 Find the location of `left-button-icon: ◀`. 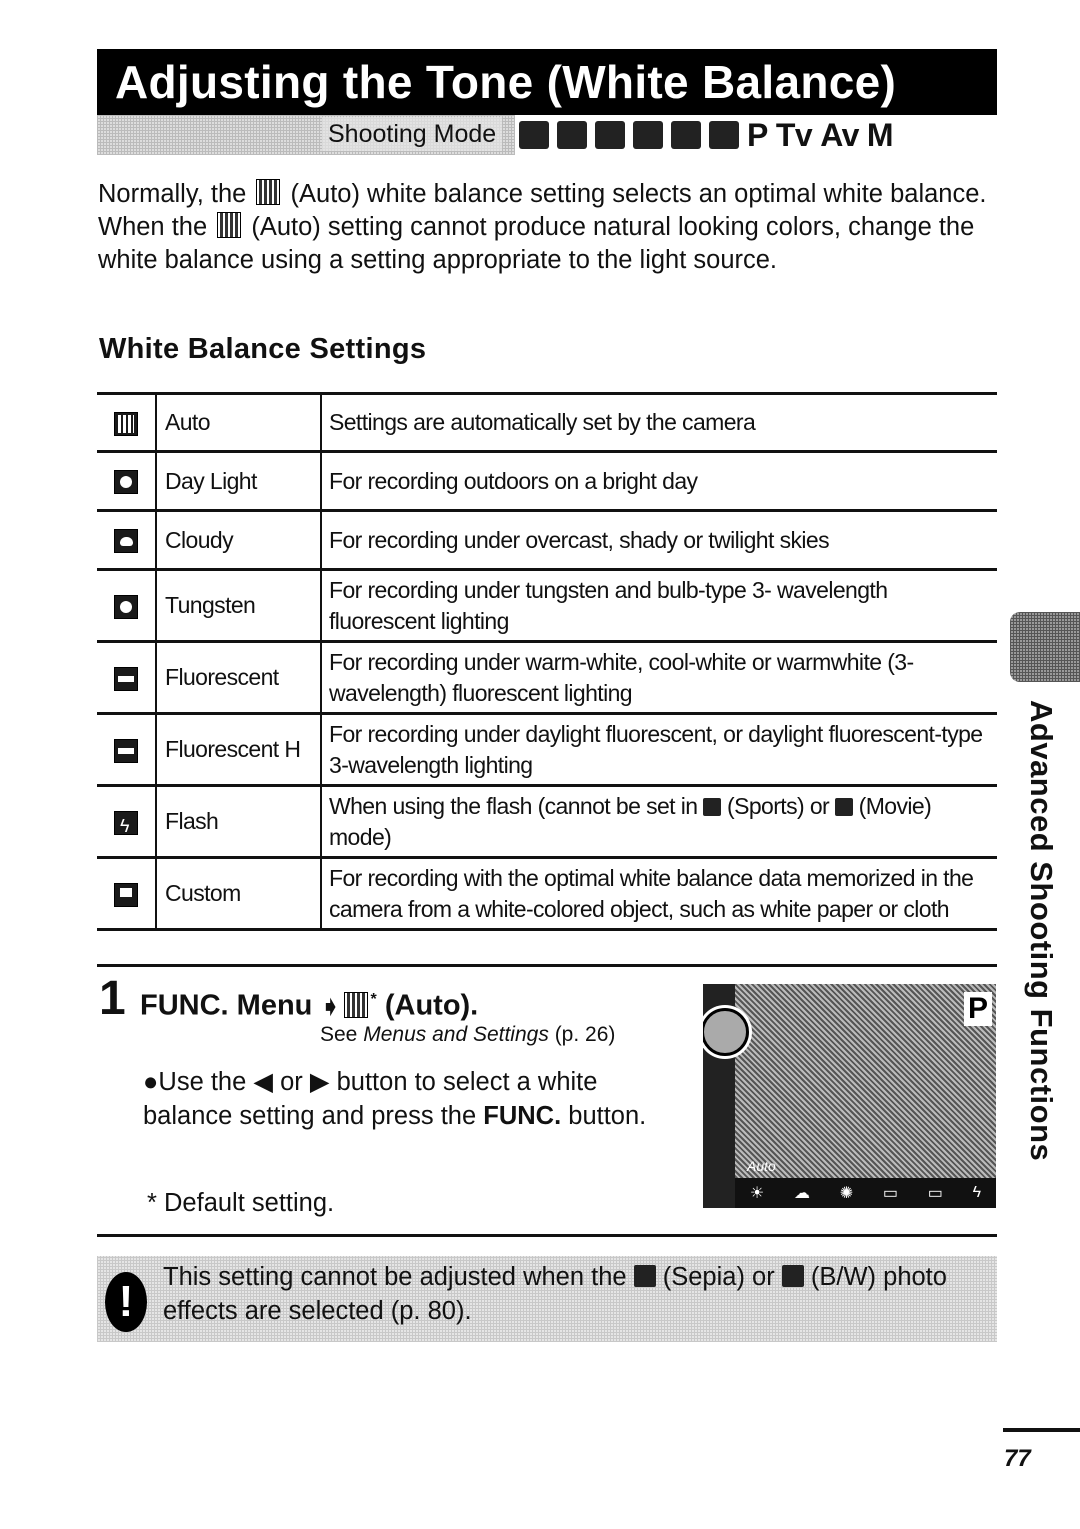

left-button-icon: ◀ is located at coordinates (263, 1082).